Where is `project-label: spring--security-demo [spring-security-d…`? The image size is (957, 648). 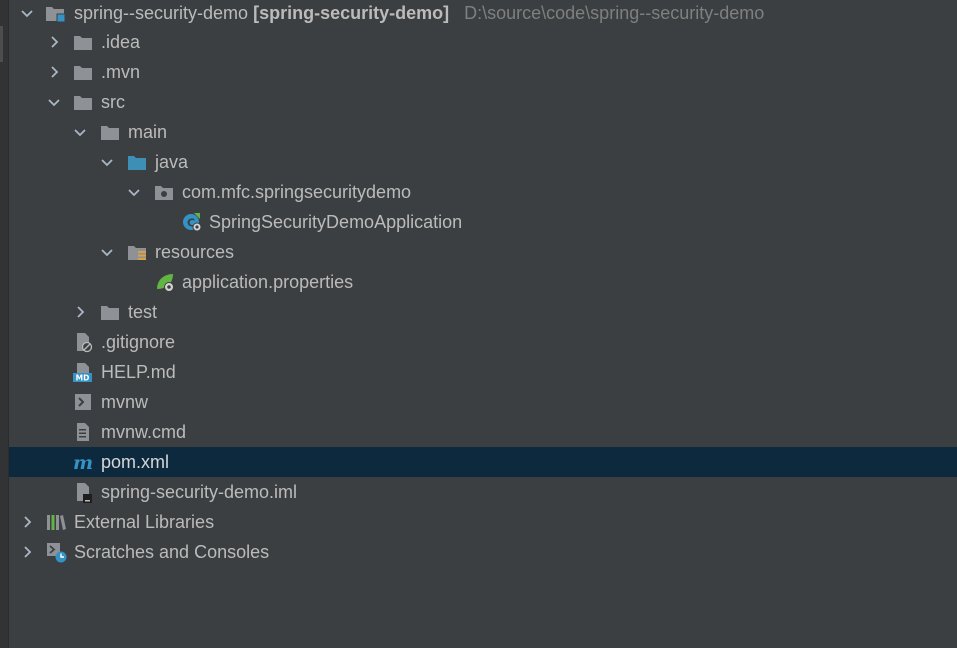 project-label: spring--security-demo [spring-security-d… is located at coordinates (419, 13).